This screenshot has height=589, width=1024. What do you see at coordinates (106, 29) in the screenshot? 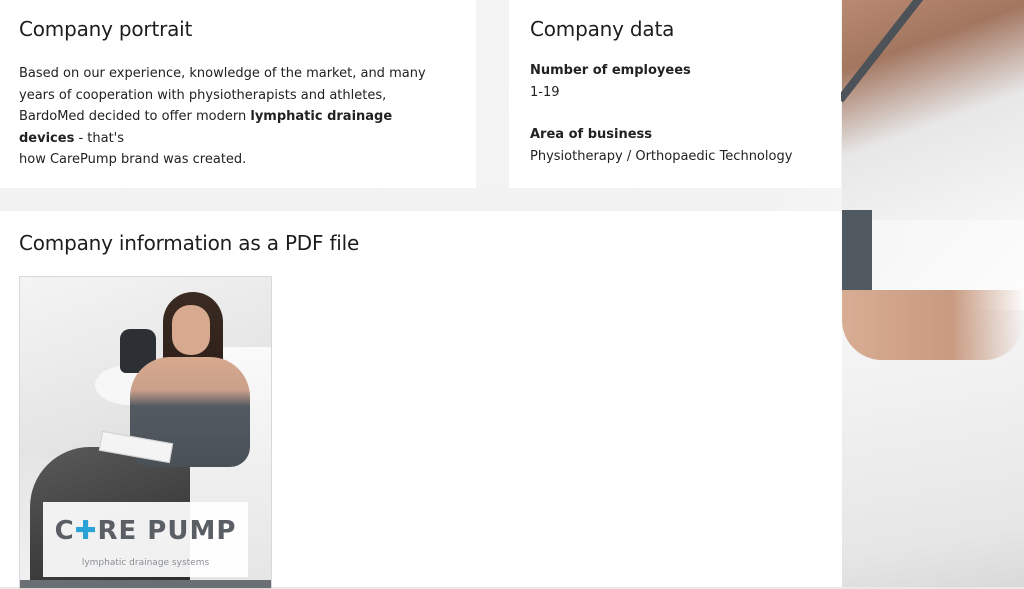
I see `company-portrait-title: Company portrait` at bounding box center [106, 29].